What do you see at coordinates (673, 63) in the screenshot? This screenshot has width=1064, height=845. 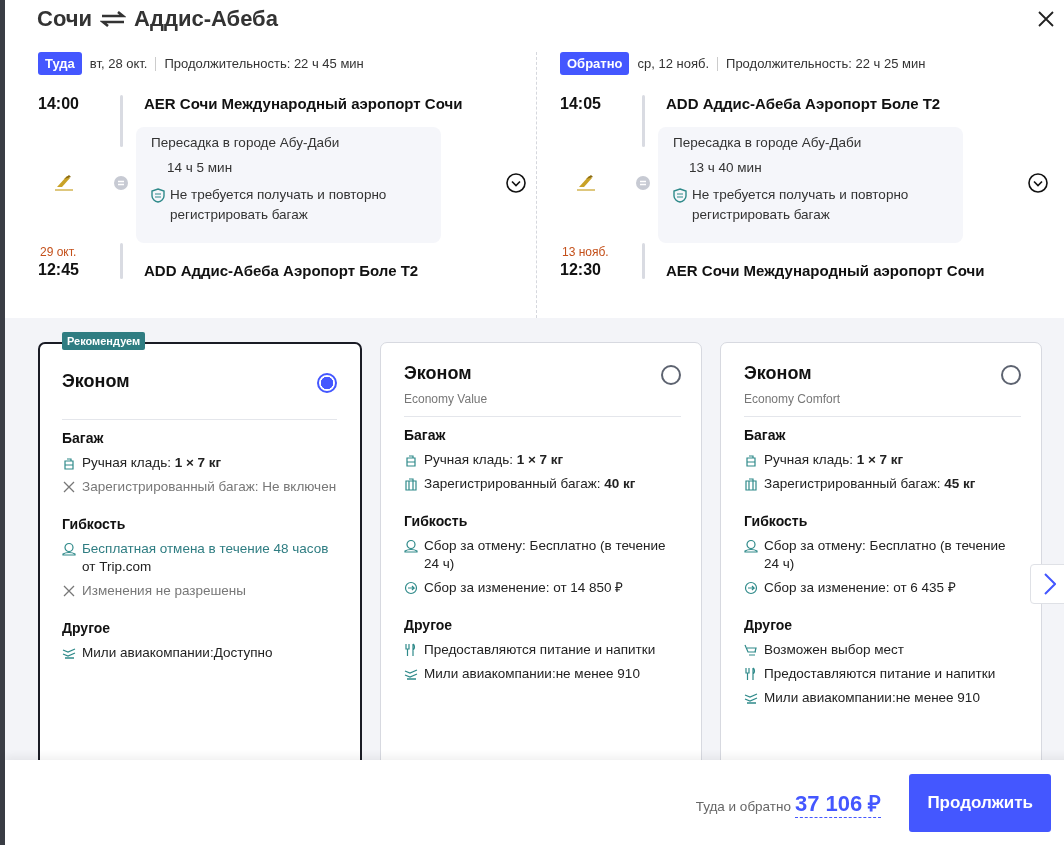 I see `flight-date: ср, 12 нояб.` at bounding box center [673, 63].